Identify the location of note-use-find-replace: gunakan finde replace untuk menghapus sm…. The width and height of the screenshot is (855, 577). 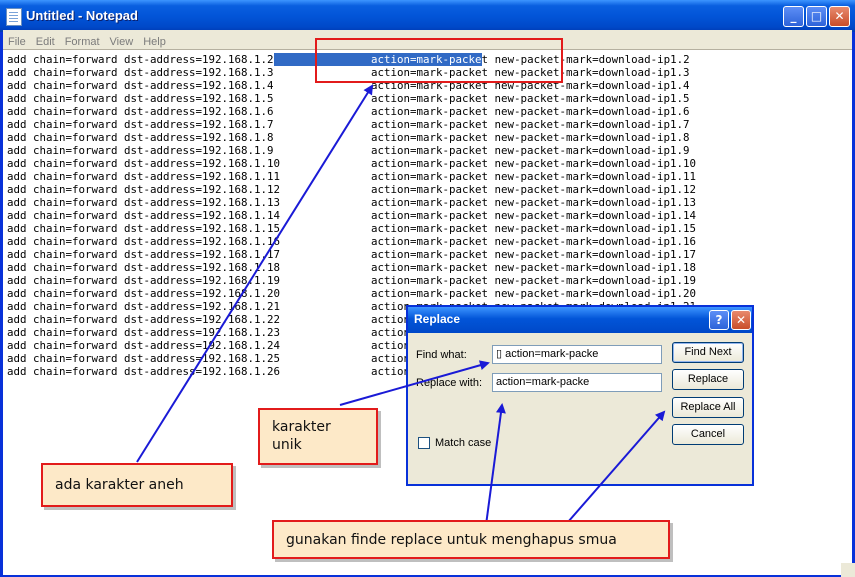
(471, 539).